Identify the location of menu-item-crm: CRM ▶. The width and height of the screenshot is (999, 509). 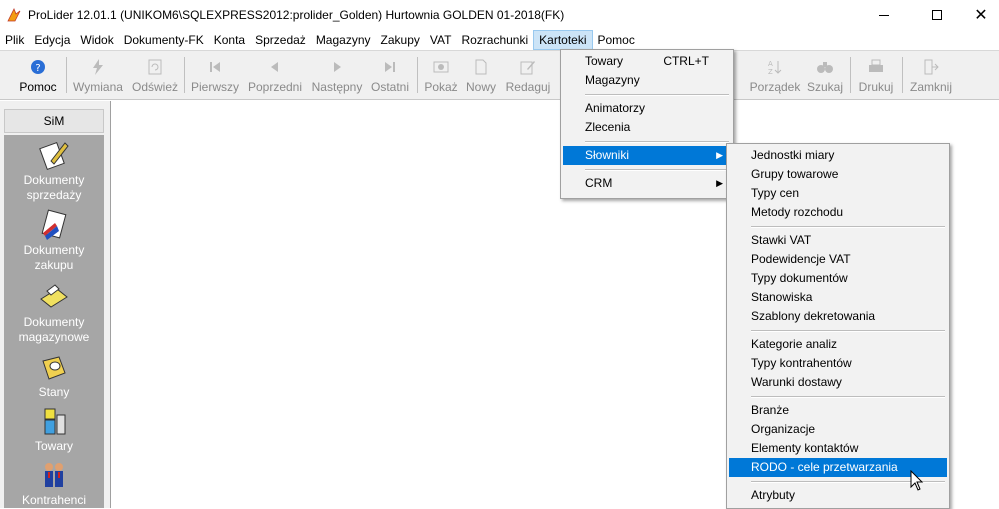
(647, 183).